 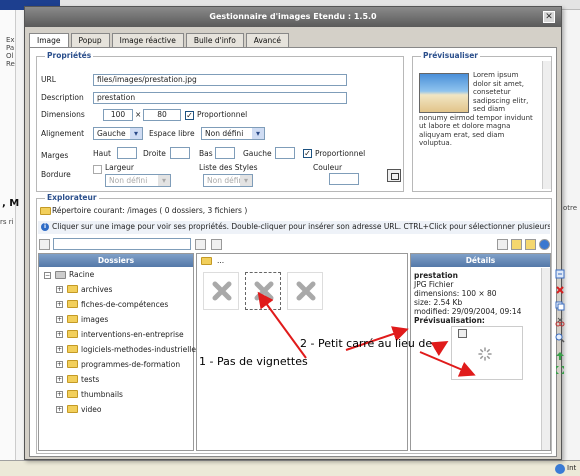 What do you see at coordinates (118, 133) in the screenshot?
I see `alignment-select: Gauche` at bounding box center [118, 133].